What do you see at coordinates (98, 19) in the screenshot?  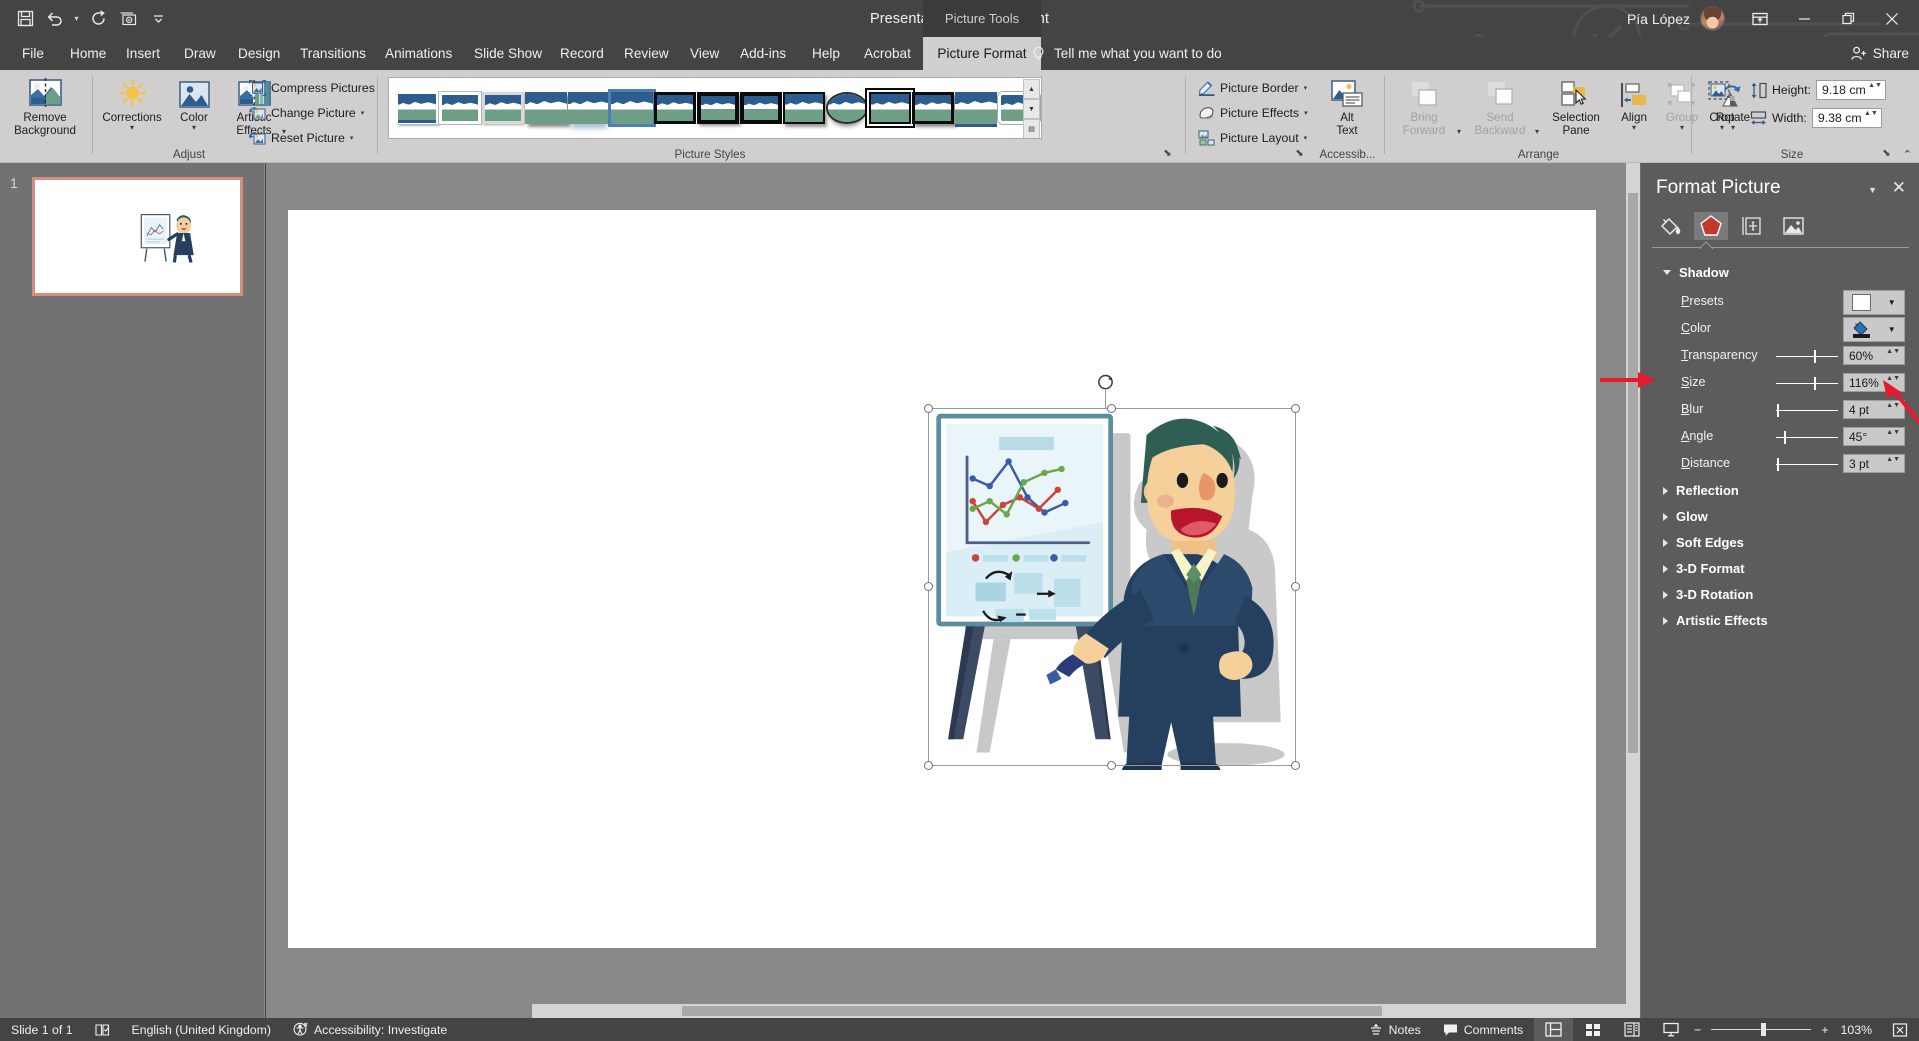 I see `redo-icon` at bounding box center [98, 19].